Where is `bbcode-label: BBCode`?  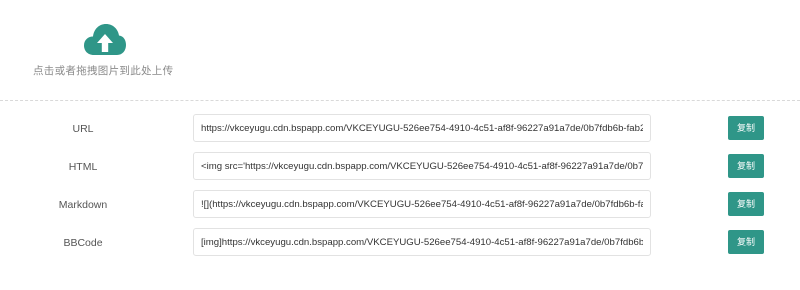 bbcode-label: BBCode is located at coordinates (83, 243).